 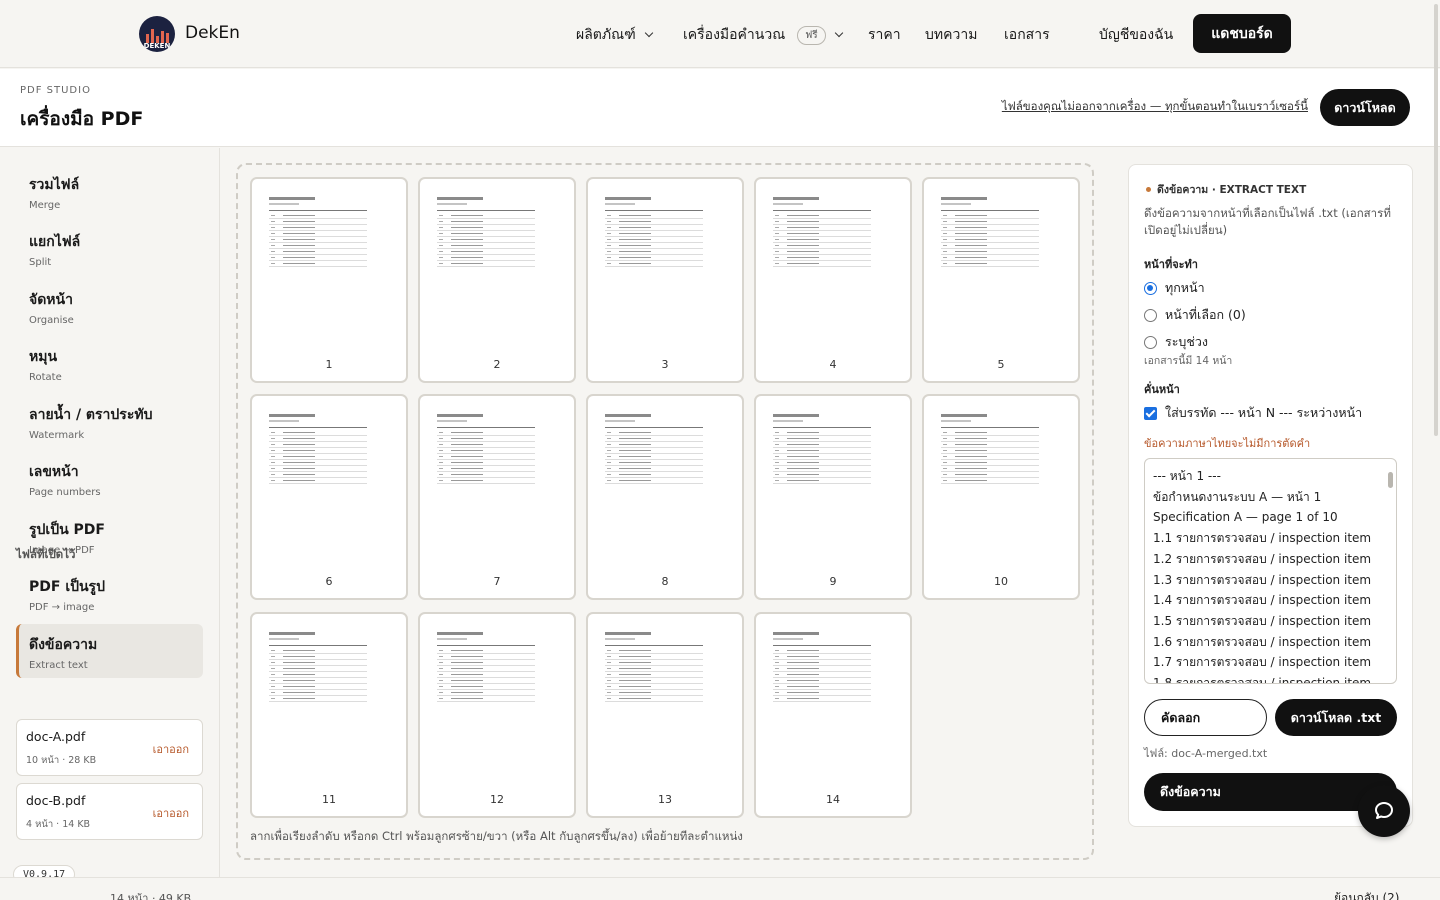 I want to click on output-filename: ไฟล์: doc-A-merged.txt, so click(x=1206, y=753).